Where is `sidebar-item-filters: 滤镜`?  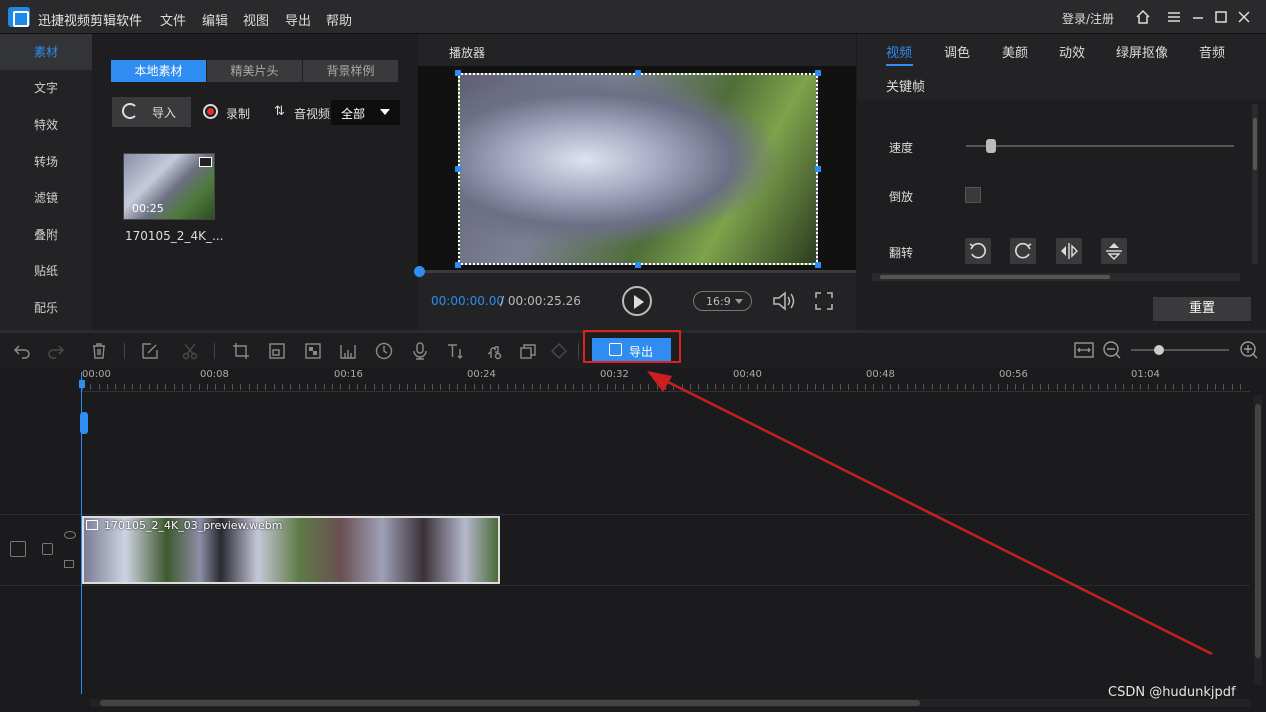
sidebar-item-filters: 滤镜 is located at coordinates (46, 198).